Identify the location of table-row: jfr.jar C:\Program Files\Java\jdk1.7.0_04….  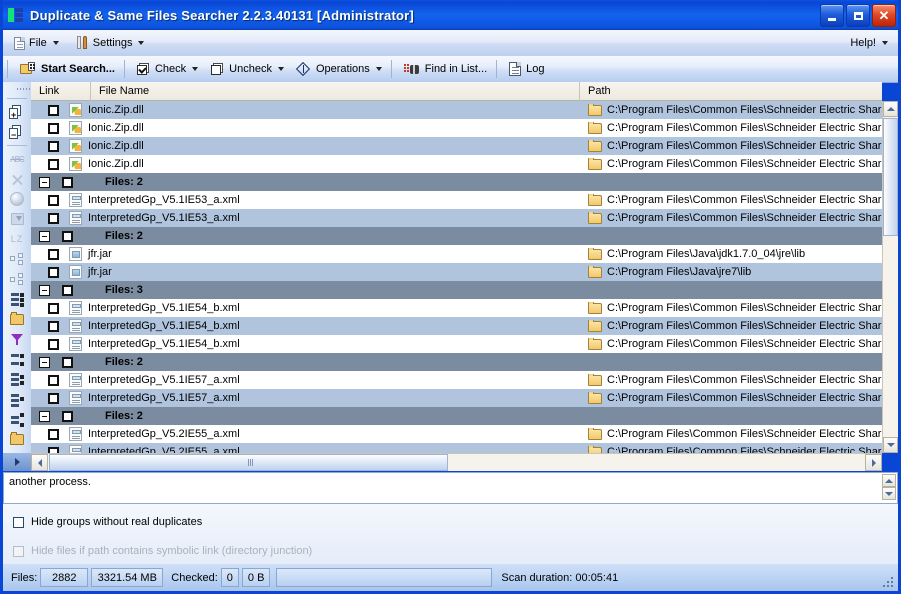
(456, 254).